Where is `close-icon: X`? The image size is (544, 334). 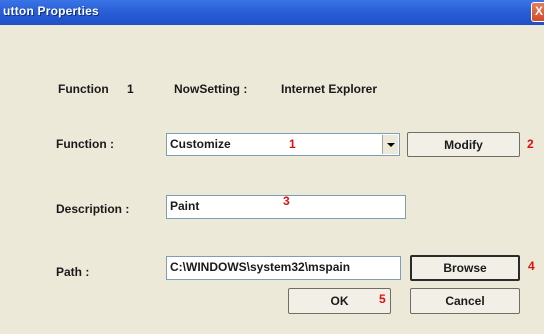
close-icon: X is located at coordinates (537, 12).